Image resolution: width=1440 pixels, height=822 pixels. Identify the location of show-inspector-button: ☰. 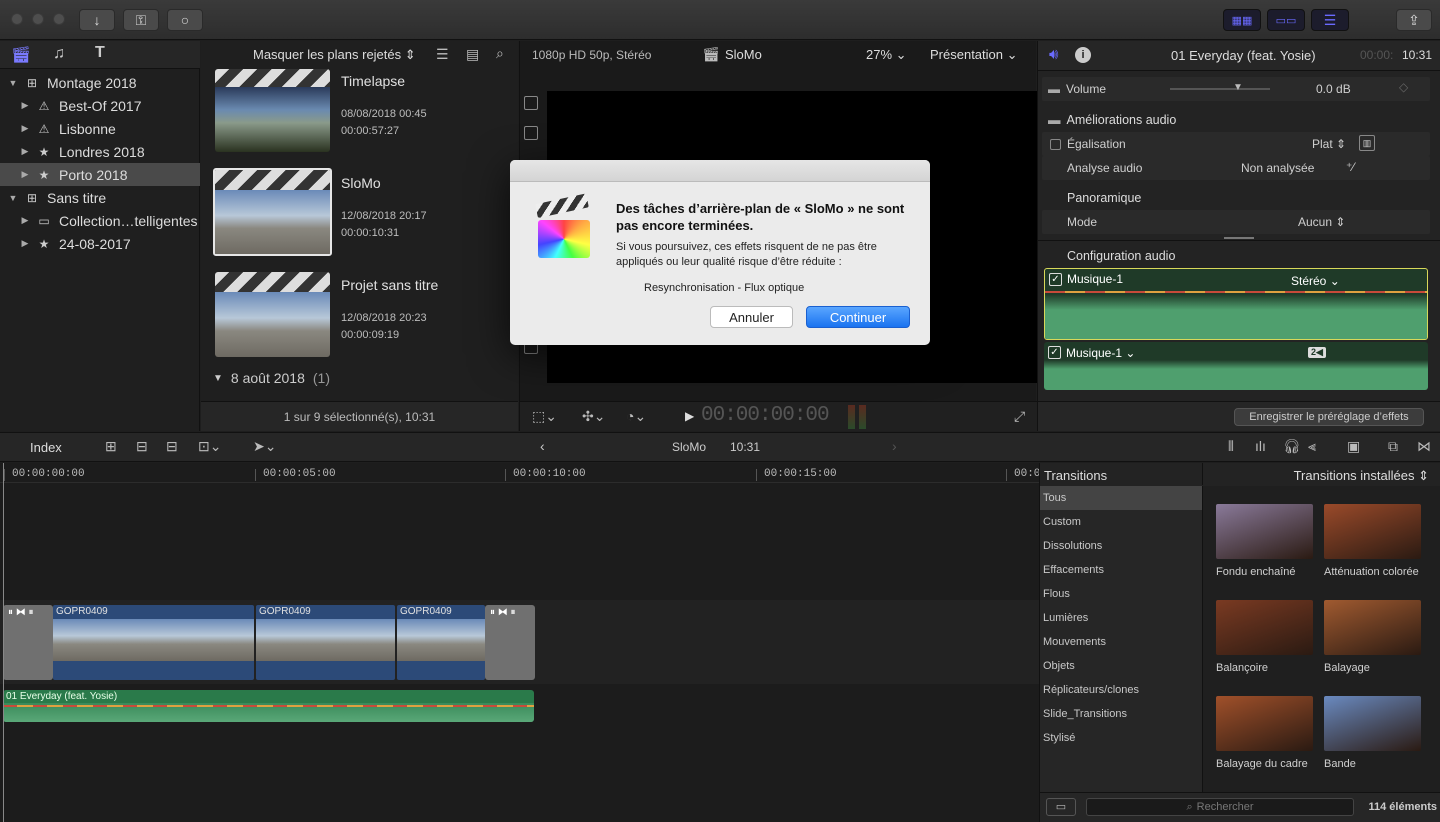
(1330, 20).